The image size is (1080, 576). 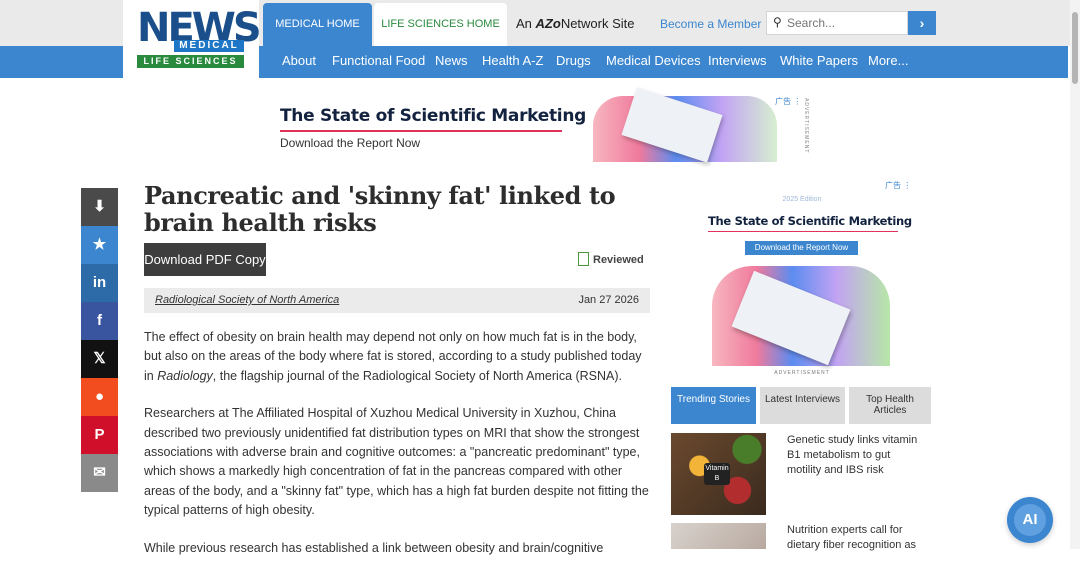 I want to click on reviewed-badge: Reviewed, so click(x=611, y=259).